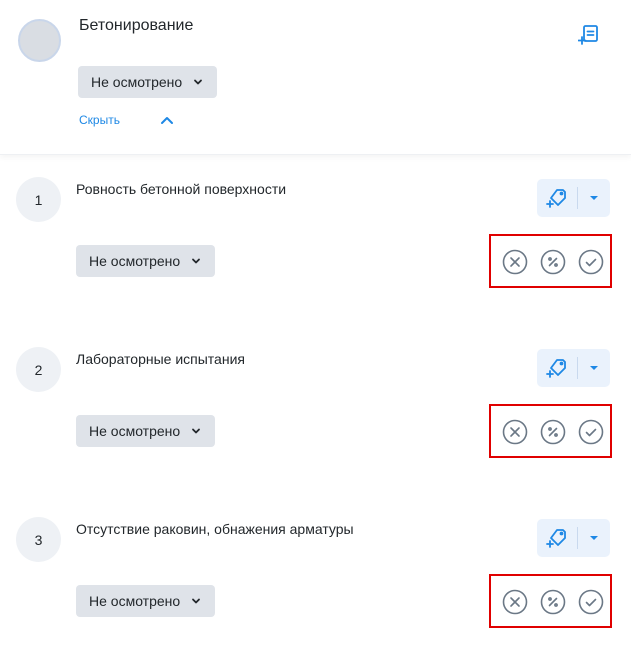 This screenshot has width=631, height=662. I want to click on section-title: Бетонирование, so click(136, 25).